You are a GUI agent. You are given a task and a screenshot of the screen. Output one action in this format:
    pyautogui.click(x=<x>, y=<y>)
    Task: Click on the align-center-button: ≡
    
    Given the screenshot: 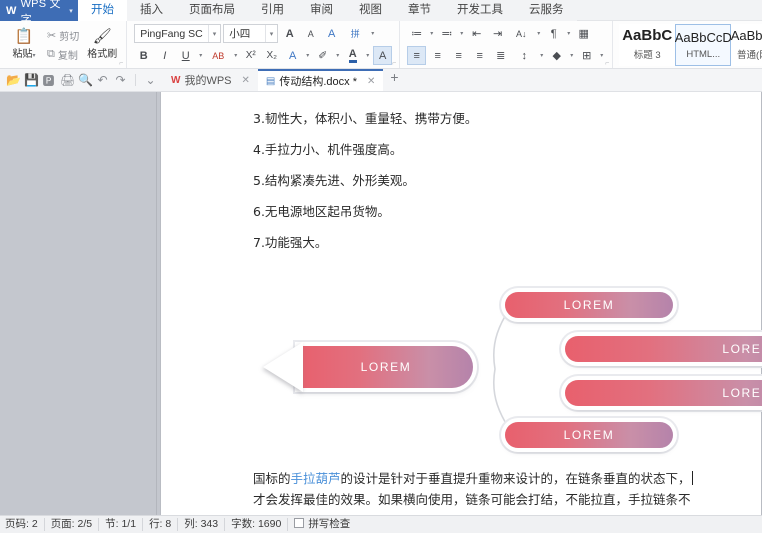 What is the action you would take?
    pyautogui.click(x=437, y=55)
    